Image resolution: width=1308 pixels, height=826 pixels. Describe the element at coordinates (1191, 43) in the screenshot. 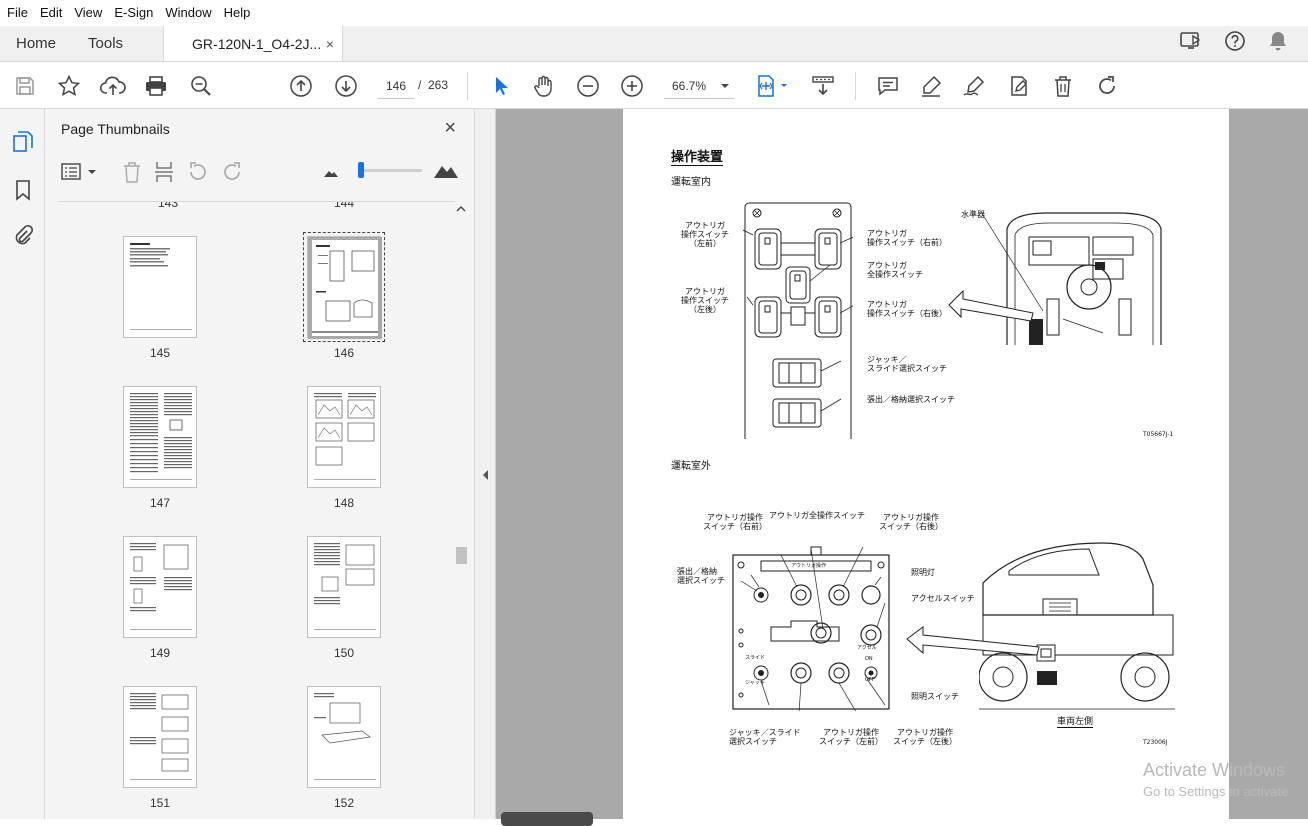

I see `share-screen-icon` at that location.